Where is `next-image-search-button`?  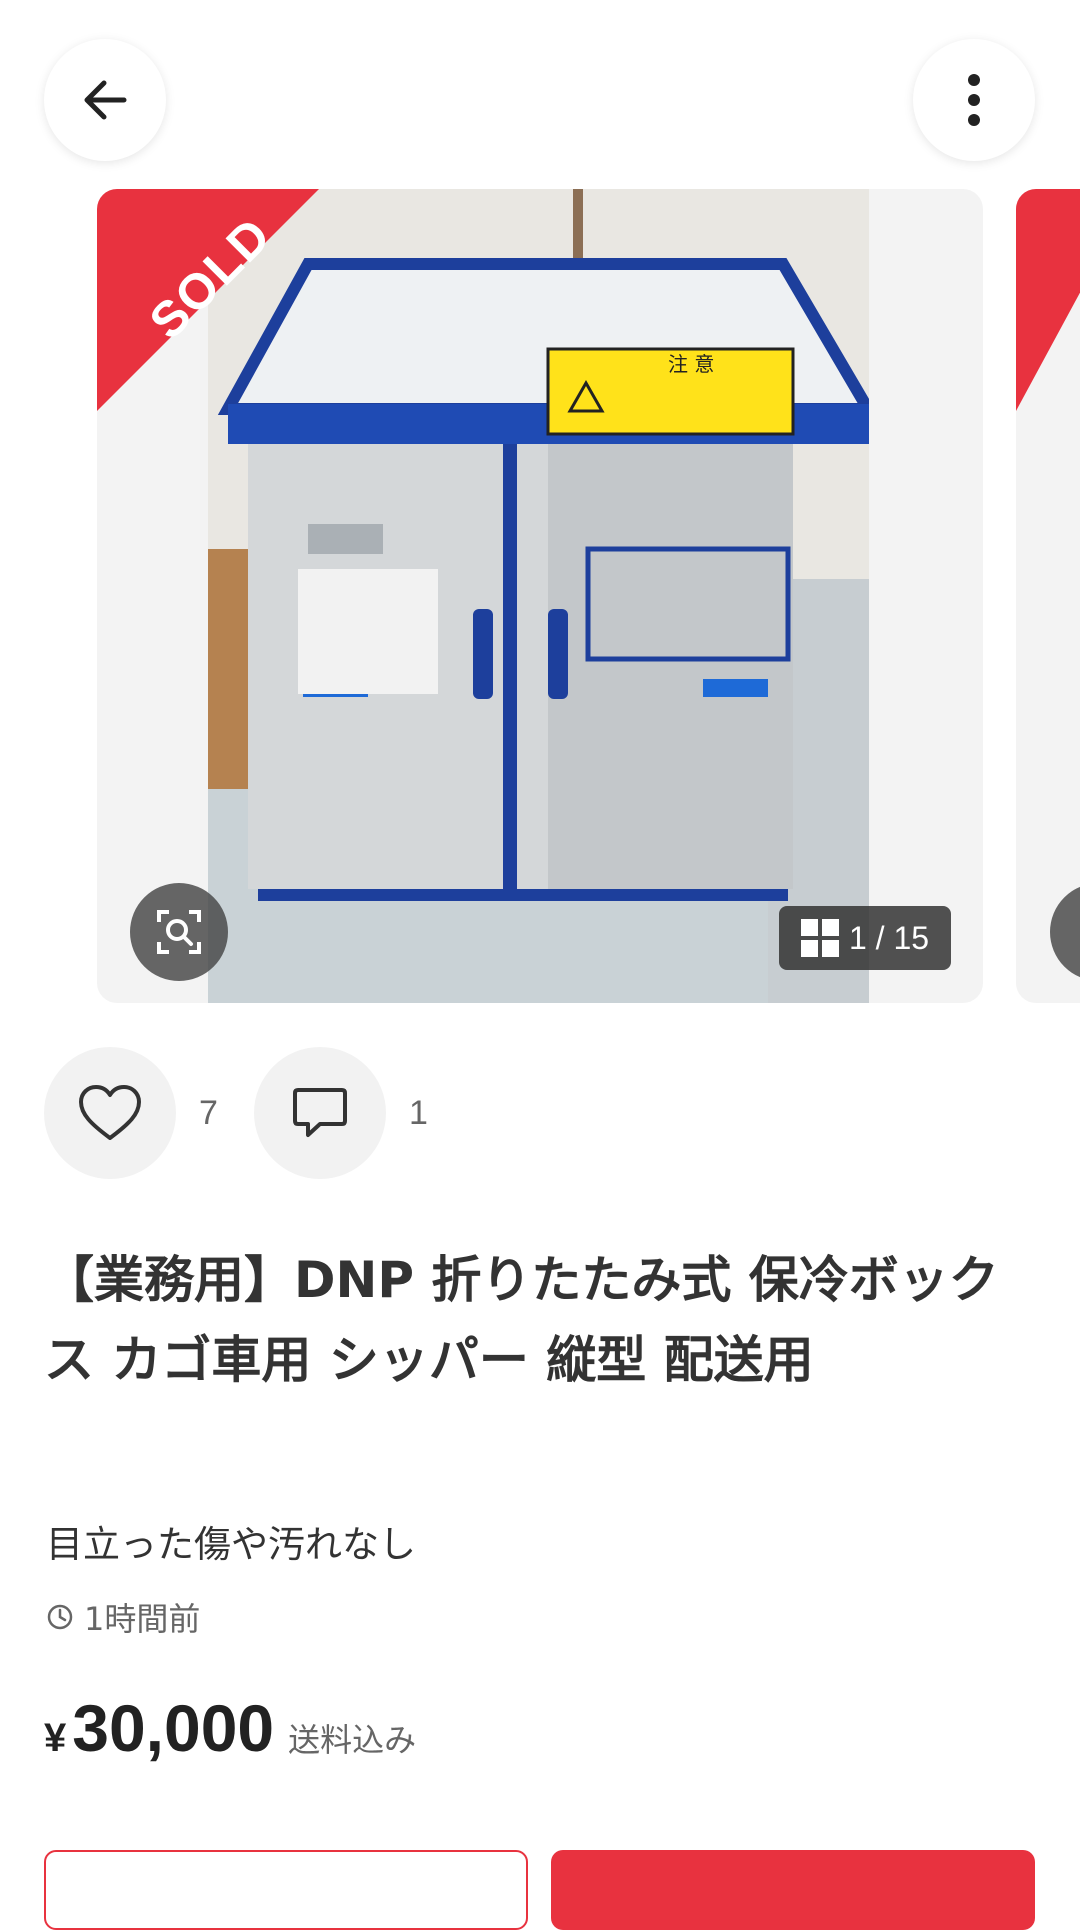 next-image-search-button is located at coordinates (1065, 932).